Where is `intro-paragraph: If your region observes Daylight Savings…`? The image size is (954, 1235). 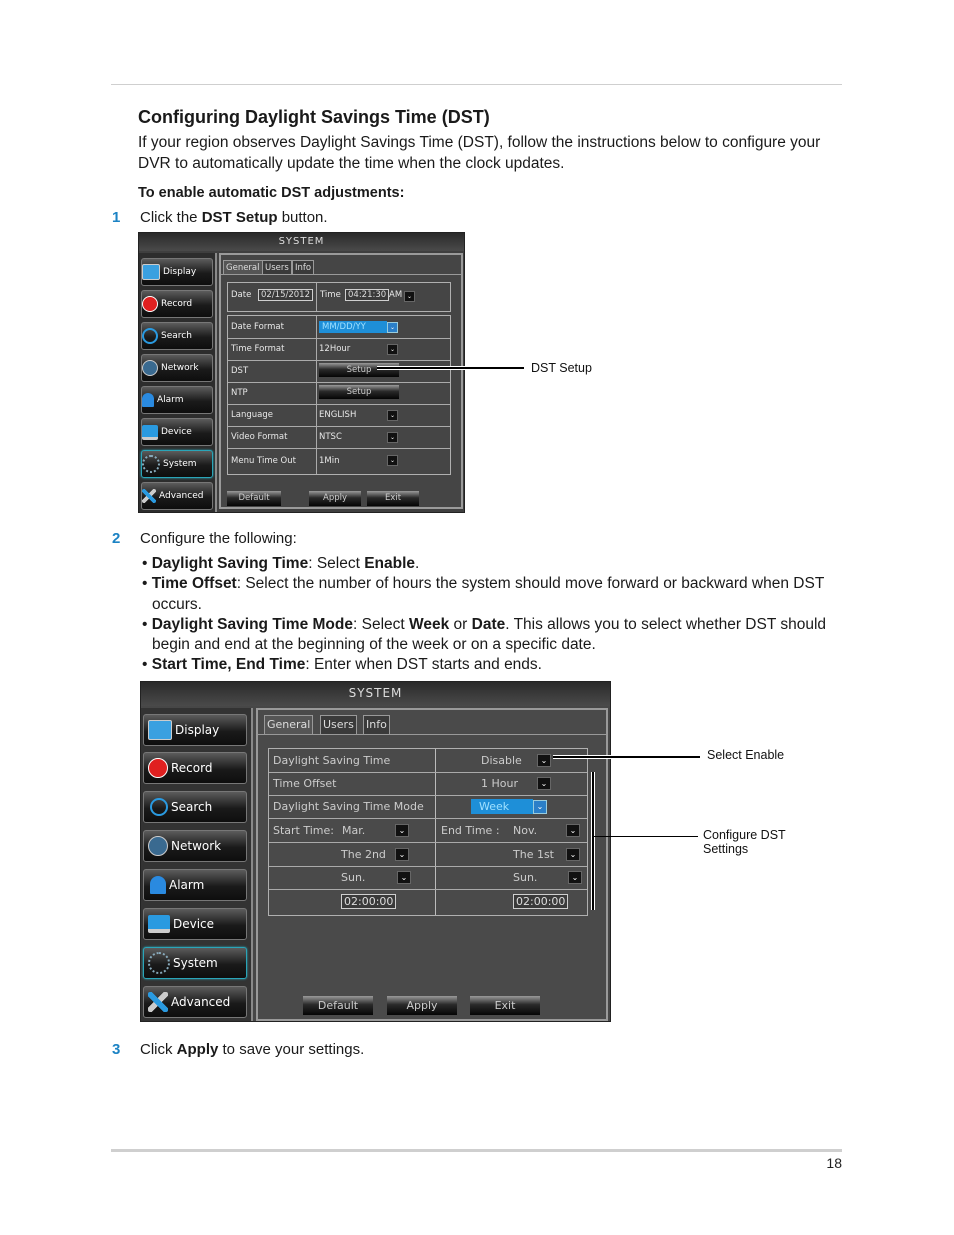 intro-paragraph: If your region observes Daylight Savings… is located at coordinates (479, 153).